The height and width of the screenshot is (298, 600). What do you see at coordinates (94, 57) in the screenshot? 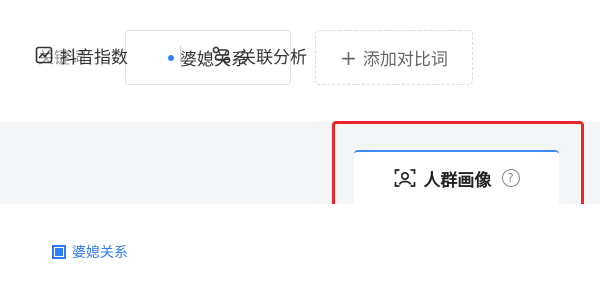
I see `tab-douyin-index-label: 抖音指数` at bounding box center [94, 57].